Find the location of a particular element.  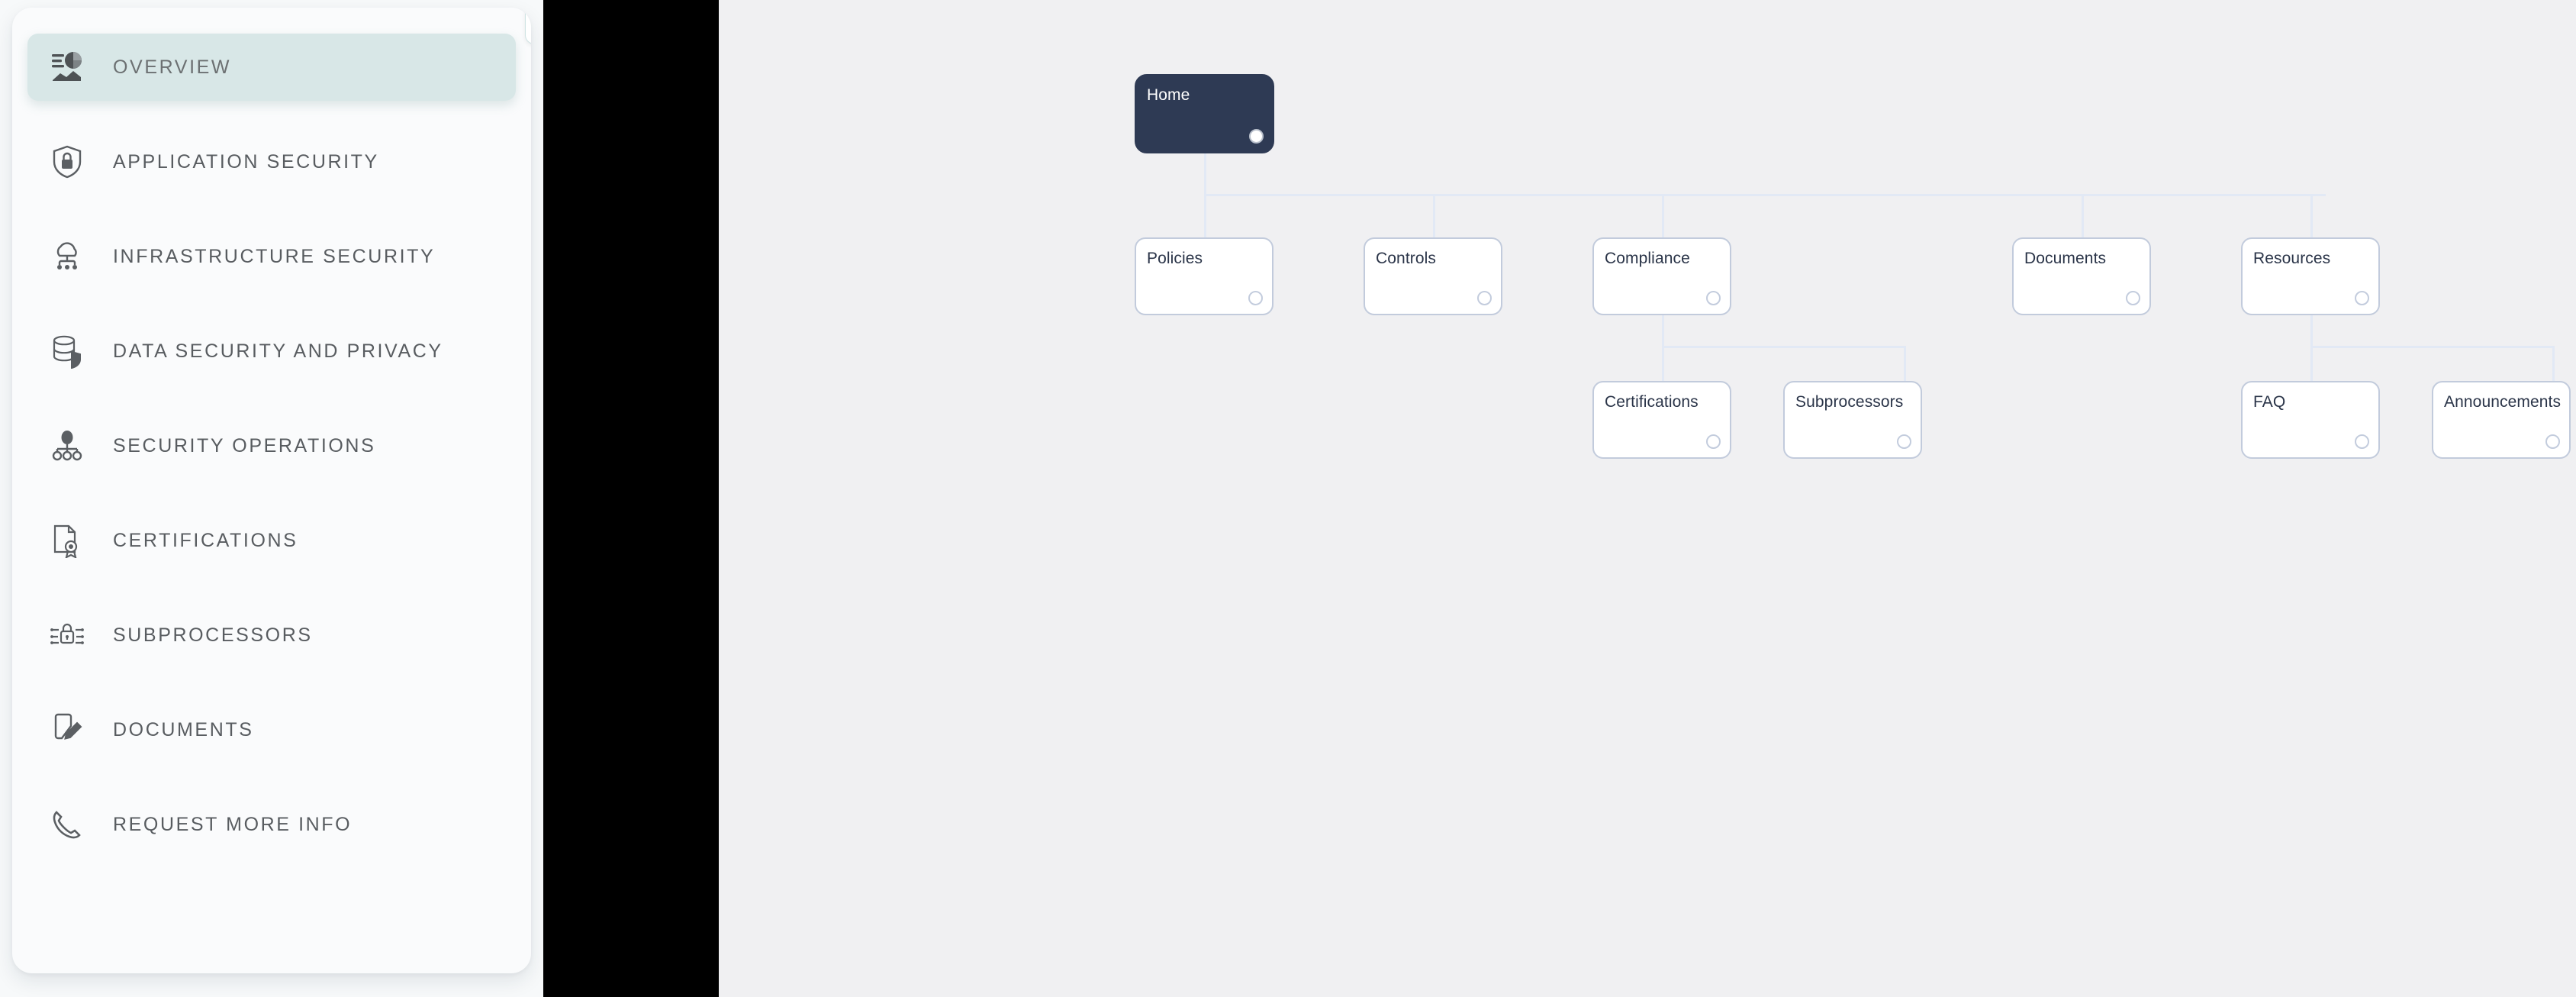

tree-node-resources: Resources is located at coordinates (2310, 276).